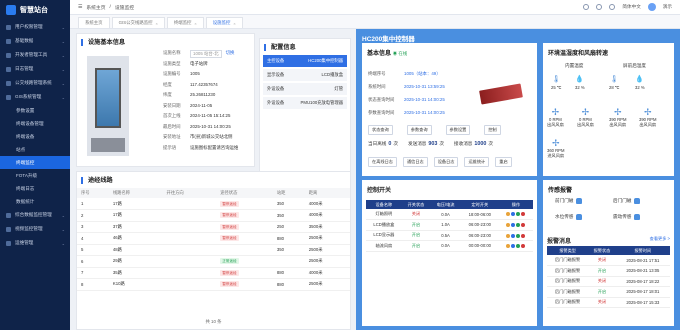 Image resolution: width=680 pixels, height=330 pixels. What do you see at coordinates (599, 7) in the screenshot?
I see `bell-icon` at bounding box center [599, 7].